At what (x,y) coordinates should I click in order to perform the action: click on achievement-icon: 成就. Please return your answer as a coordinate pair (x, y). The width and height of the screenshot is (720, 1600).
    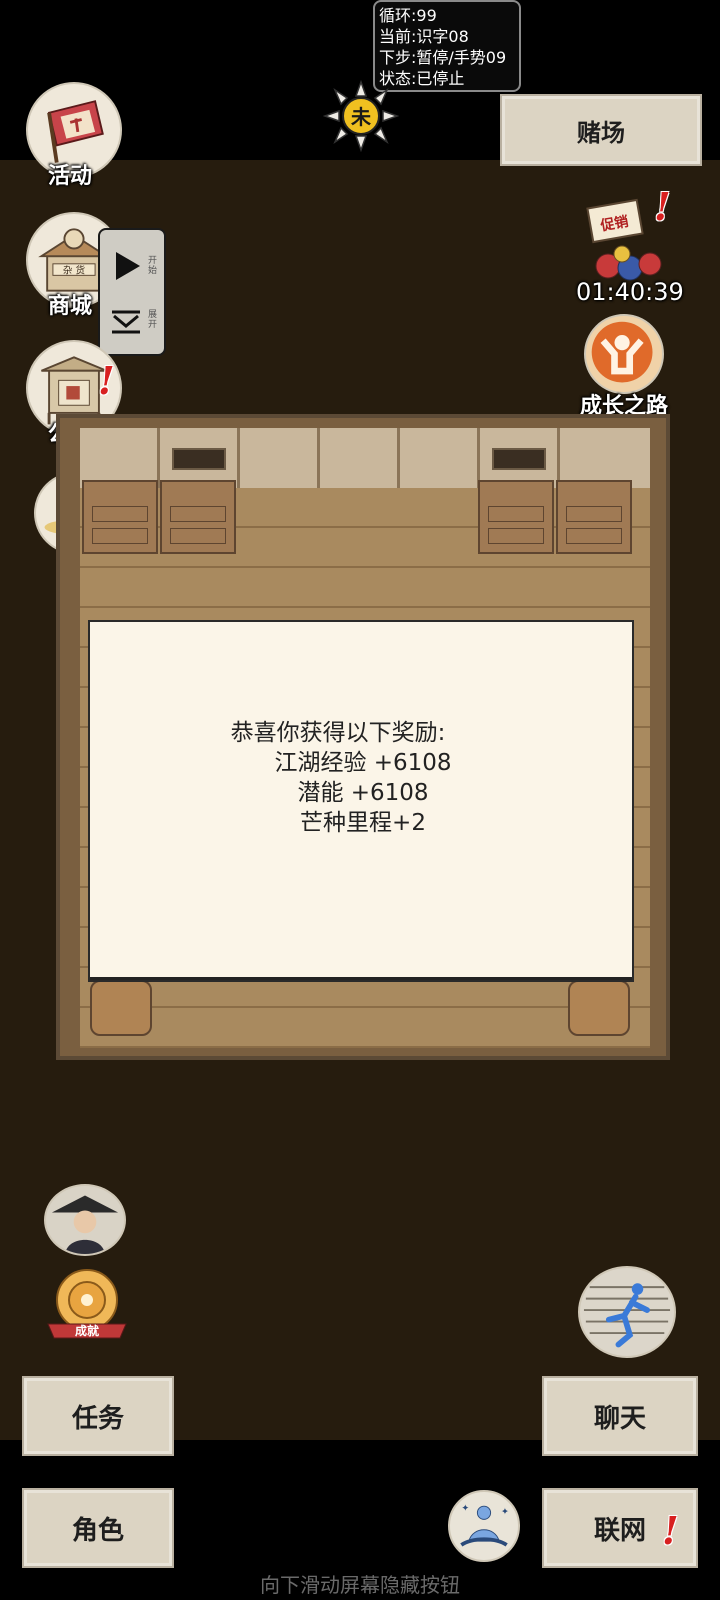
    Looking at the image, I should click on (87, 1305).